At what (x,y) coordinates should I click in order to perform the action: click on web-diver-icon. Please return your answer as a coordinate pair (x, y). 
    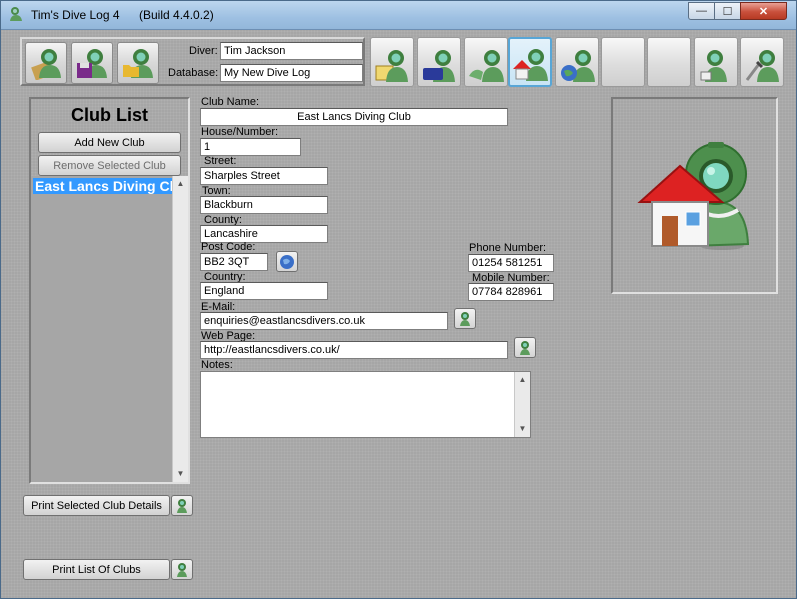
    Looking at the image, I should click on (525, 347).